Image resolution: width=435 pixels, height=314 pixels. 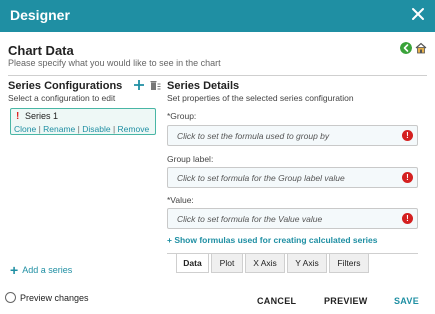 What do you see at coordinates (134, 129) in the screenshot?
I see `remove-link: Remove` at bounding box center [134, 129].